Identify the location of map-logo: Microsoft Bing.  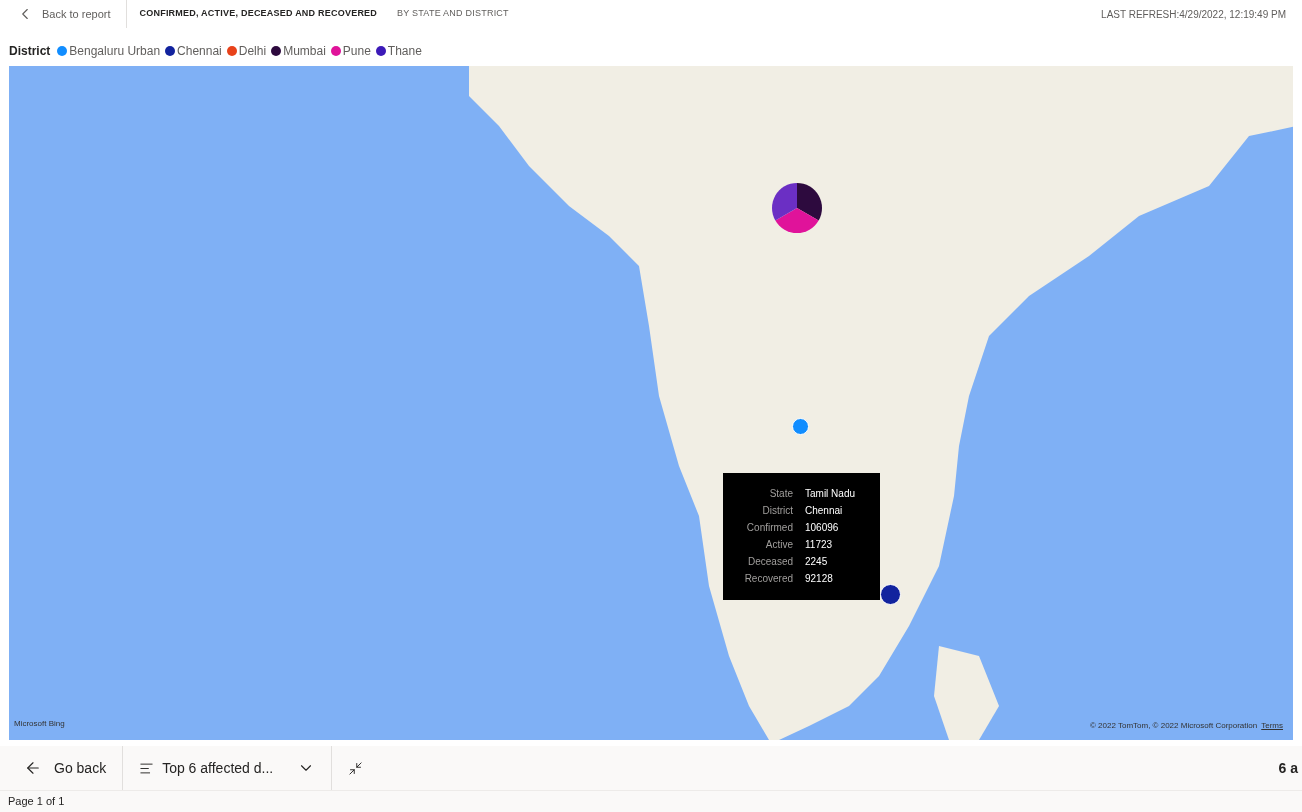
(39, 724).